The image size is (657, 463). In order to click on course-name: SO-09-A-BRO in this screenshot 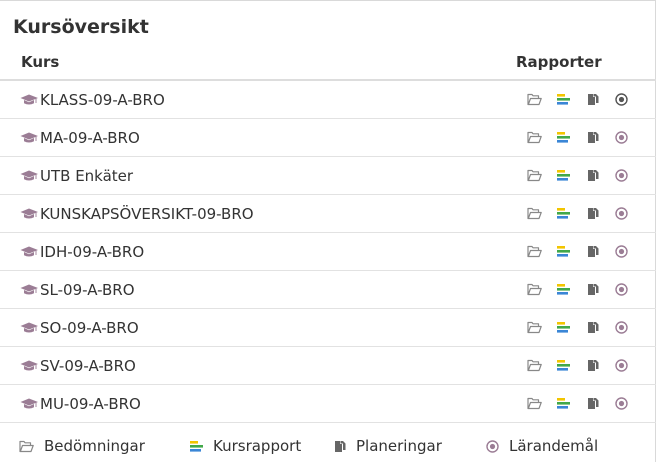, I will do `click(89, 327)`.